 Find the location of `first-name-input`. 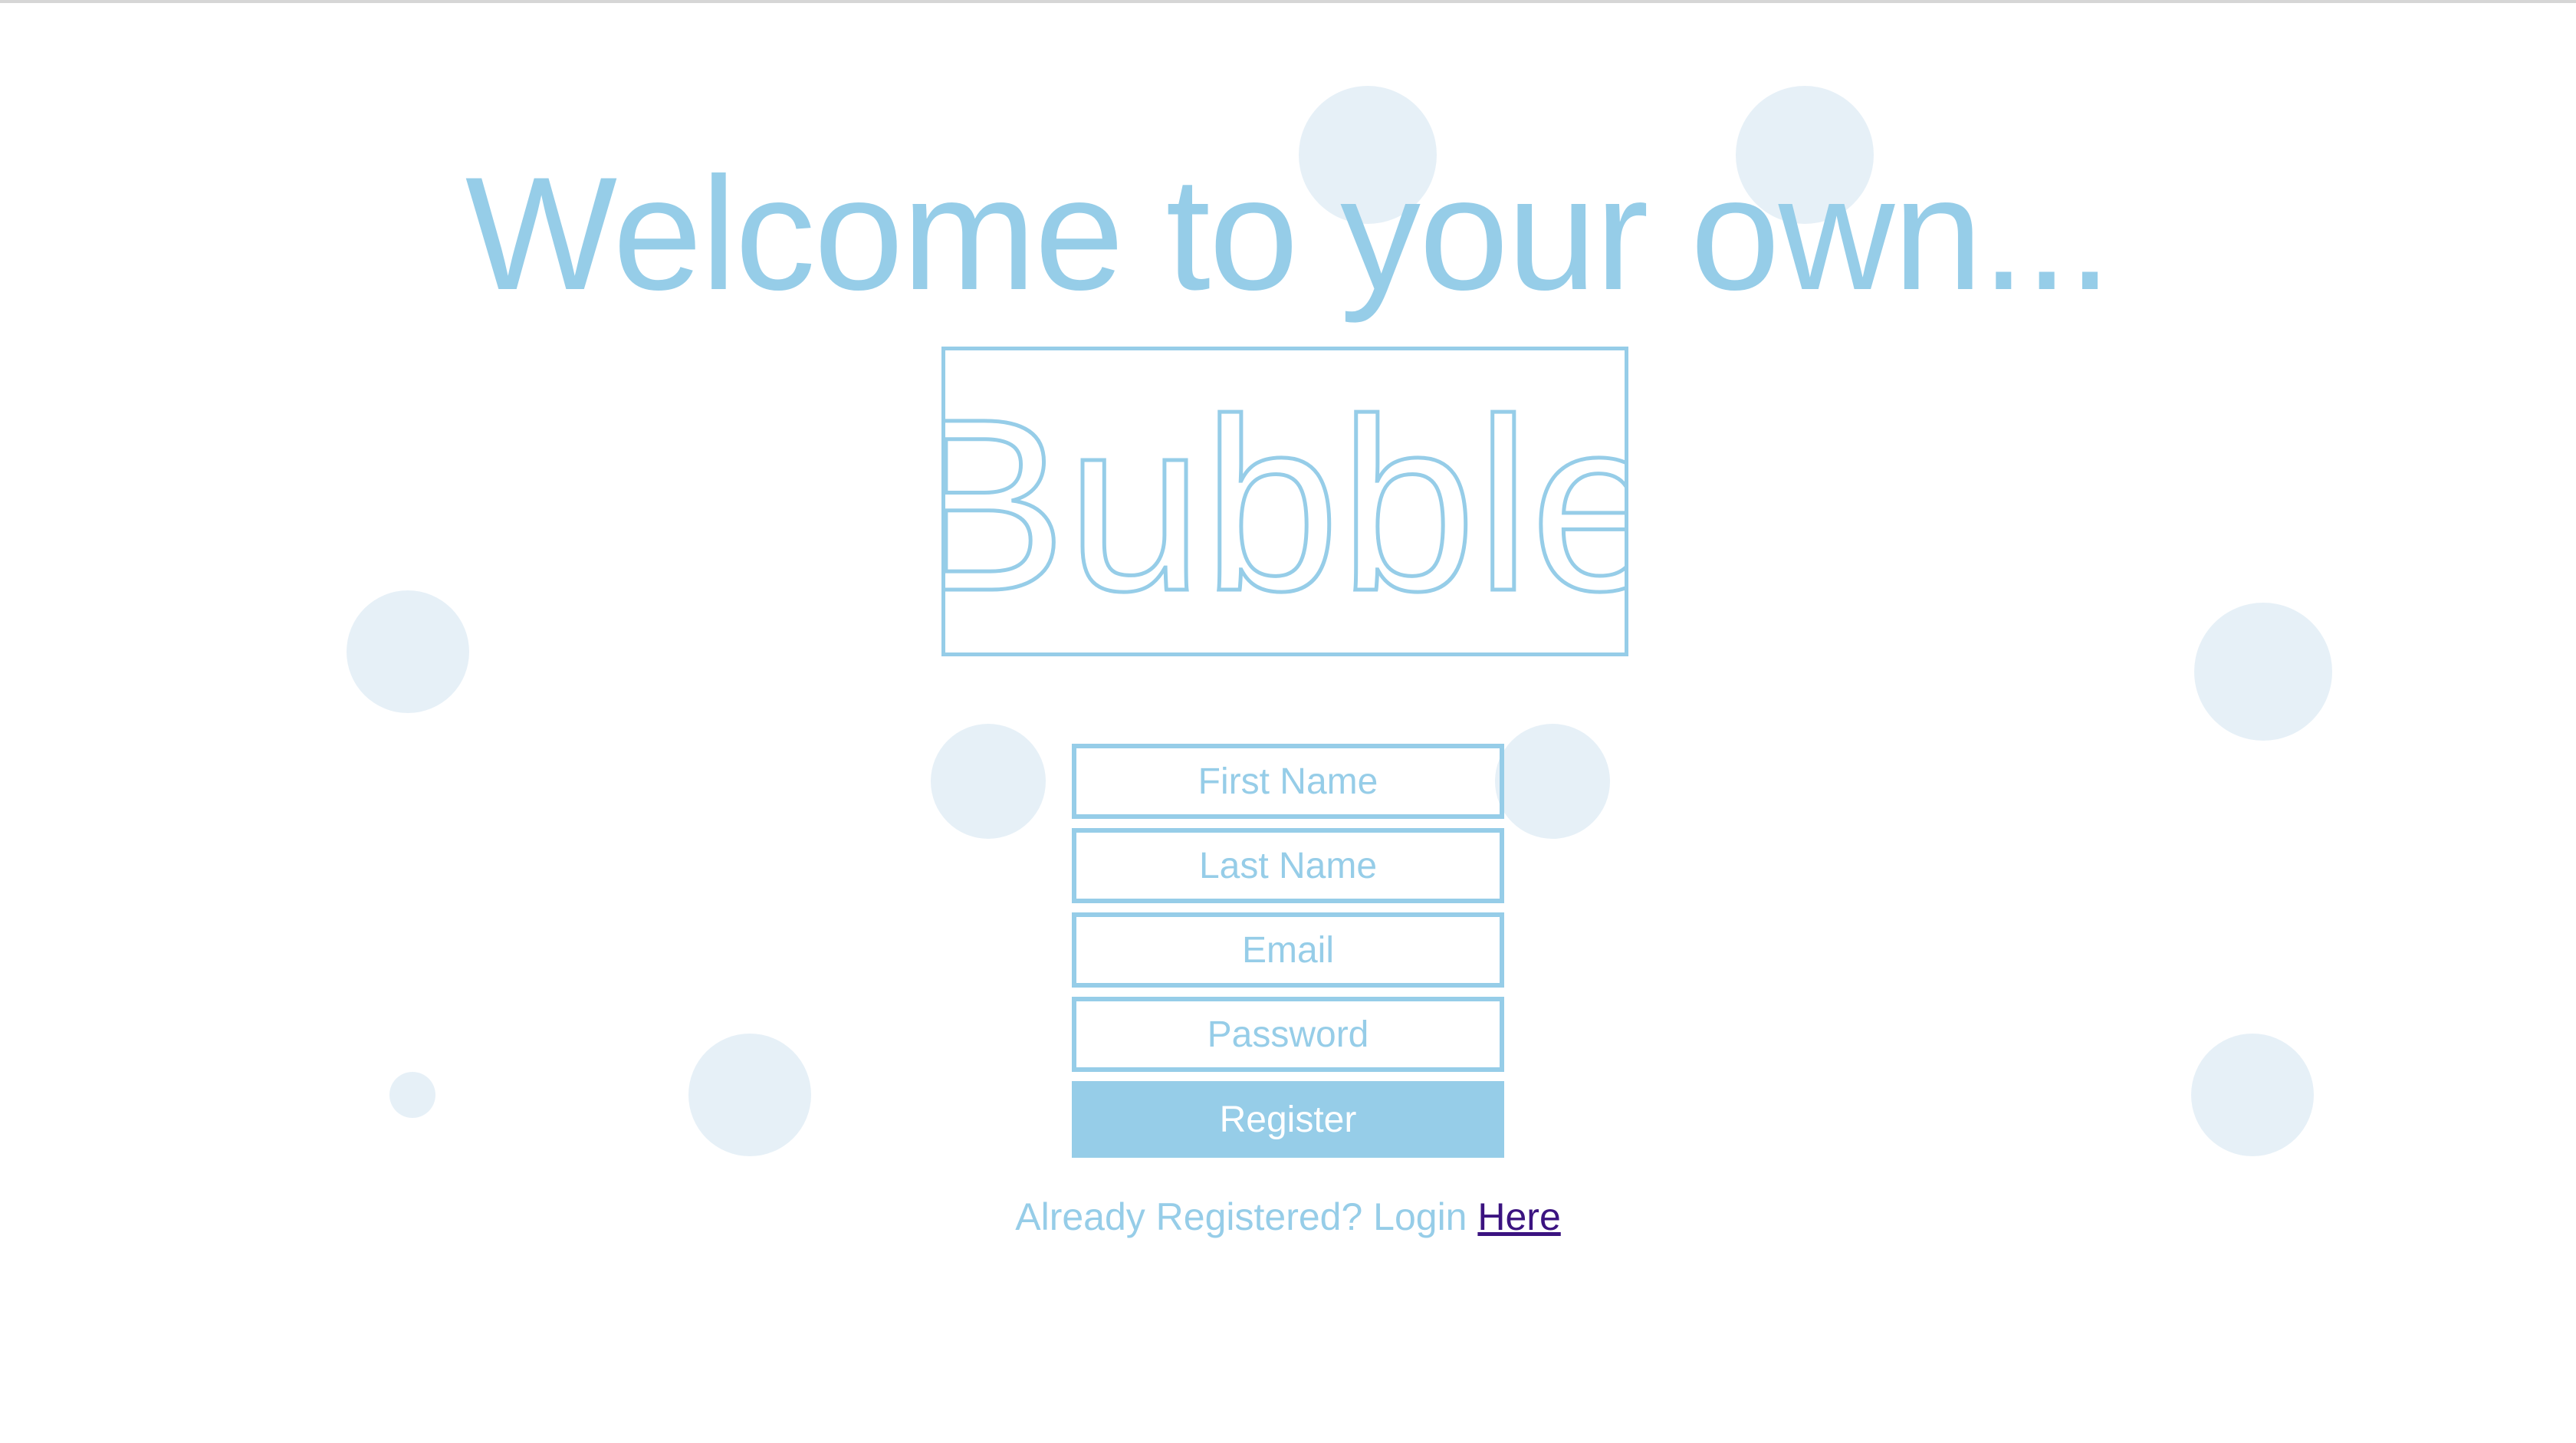

first-name-input is located at coordinates (1288, 782).